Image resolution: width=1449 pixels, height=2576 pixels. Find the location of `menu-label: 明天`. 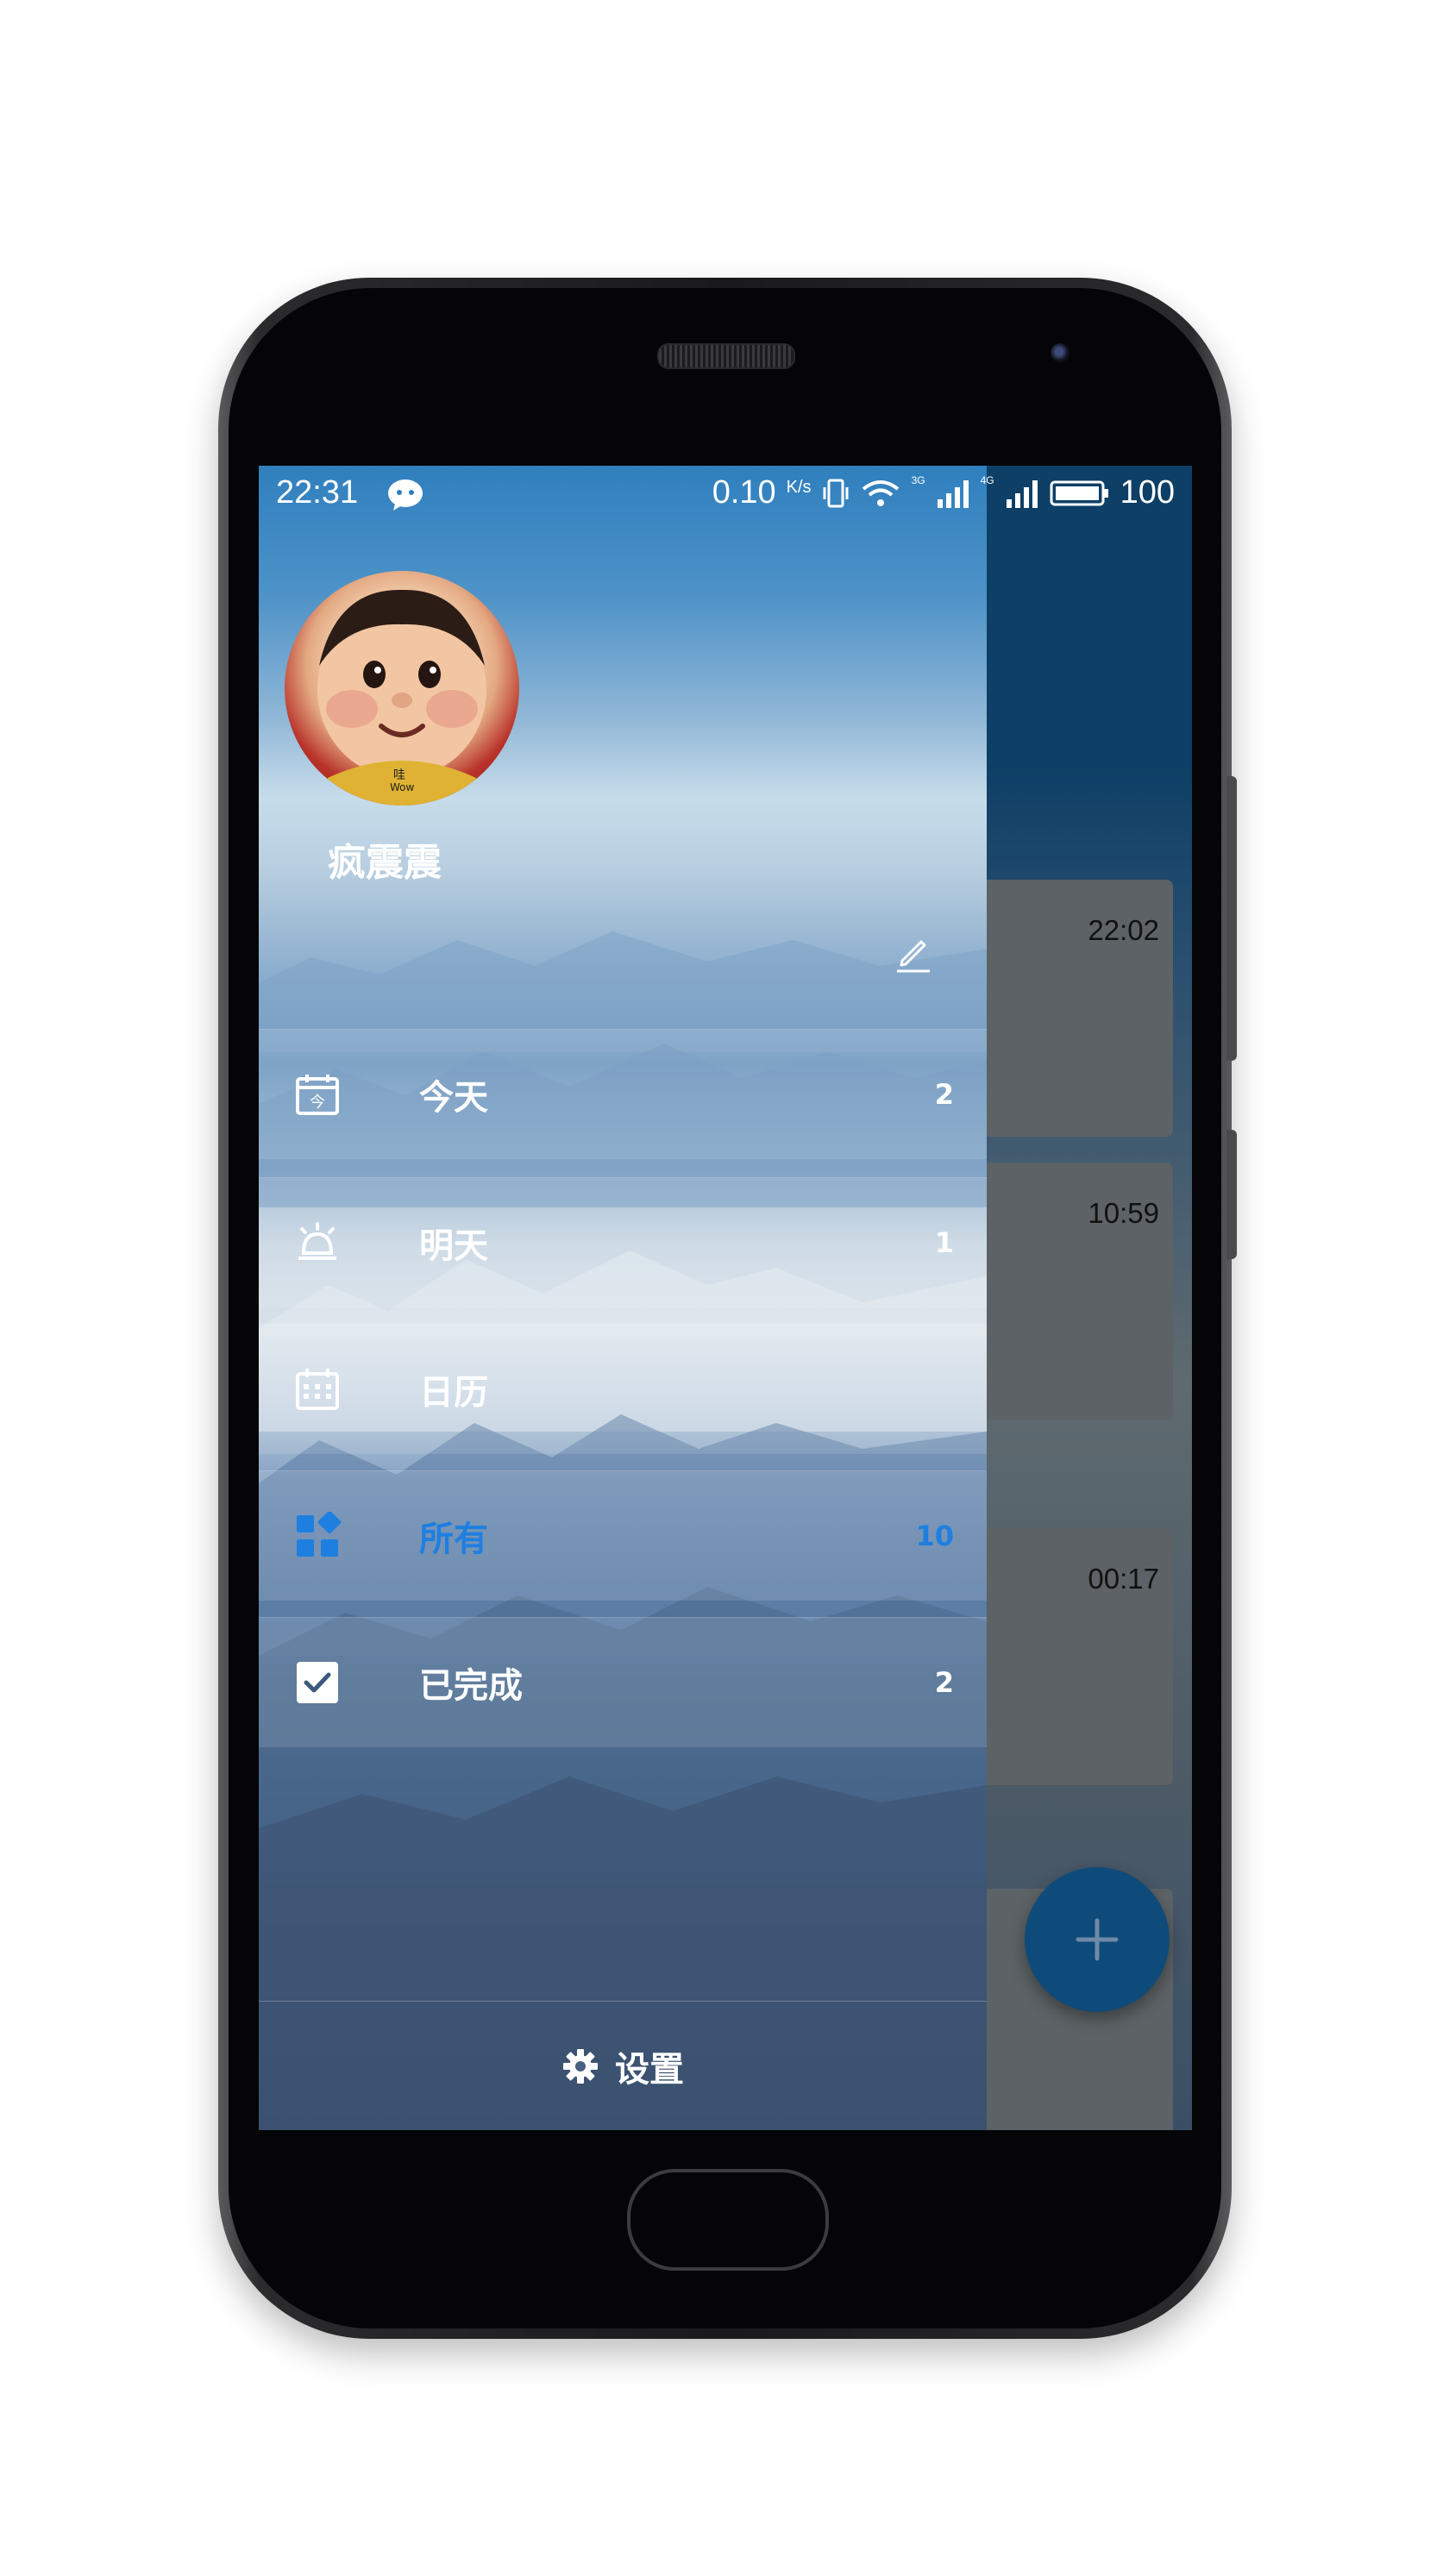

menu-label: 明天 is located at coordinates (454, 1246).